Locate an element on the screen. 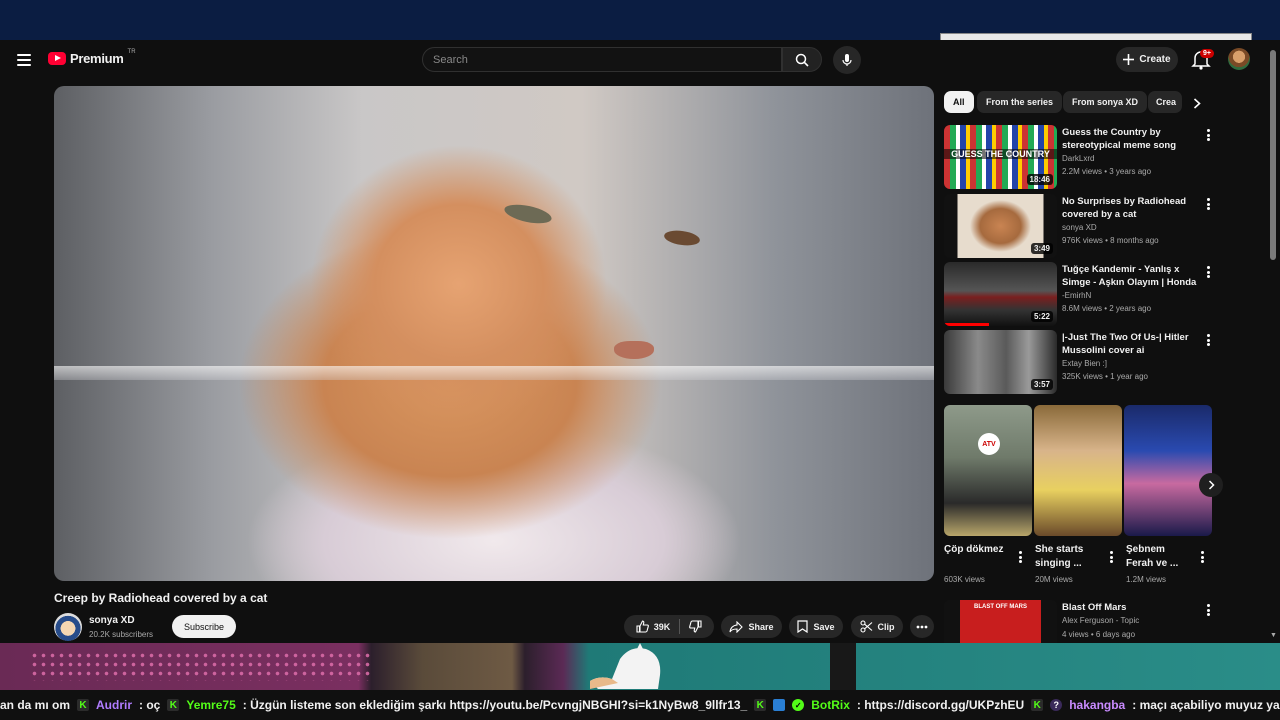  recommendation-thumbnail: 3:57 is located at coordinates (1000, 362).